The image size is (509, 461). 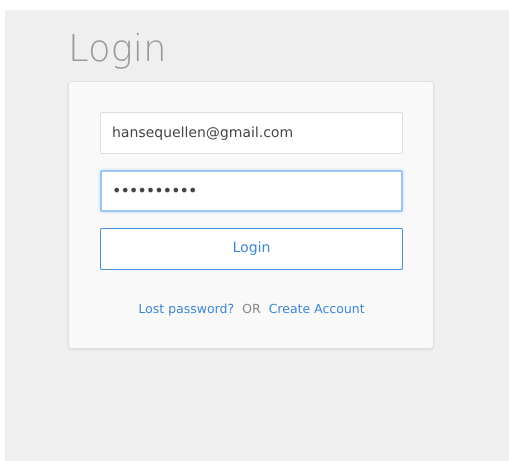 I want to click on email-field: hansequellen@gmail.com, so click(x=251, y=133).